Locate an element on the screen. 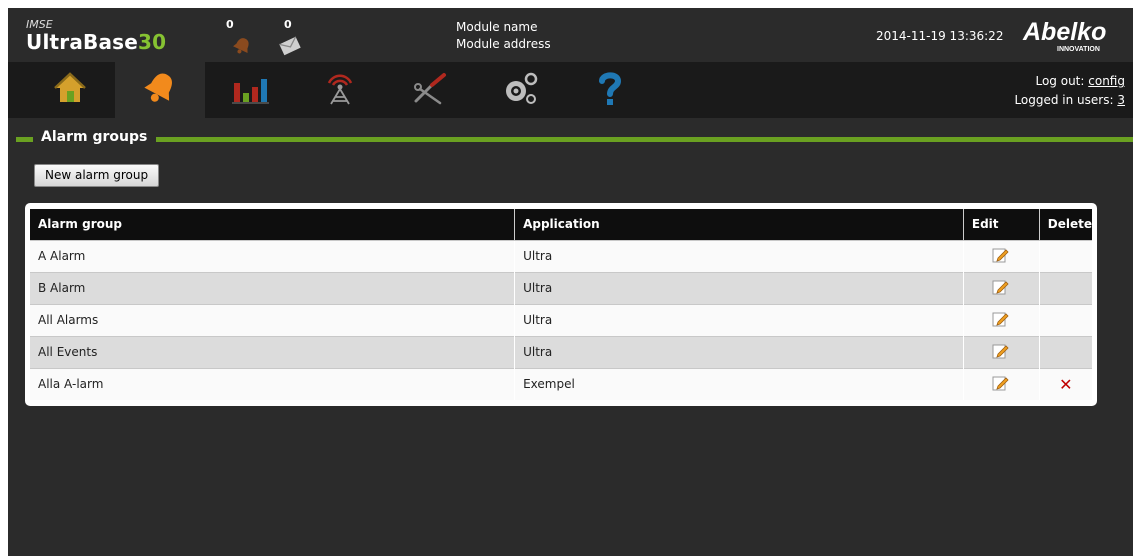 The height and width of the screenshot is (556, 1133). help-icon is located at coordinates (610, 90).